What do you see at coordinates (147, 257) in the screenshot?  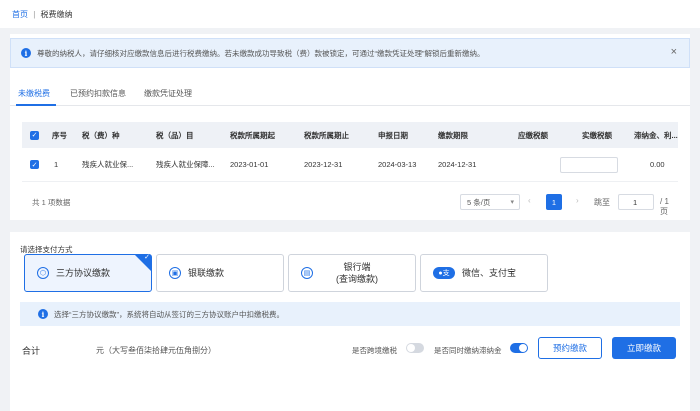 I see `check-icon: ✓` at bounding box center [147, 257].